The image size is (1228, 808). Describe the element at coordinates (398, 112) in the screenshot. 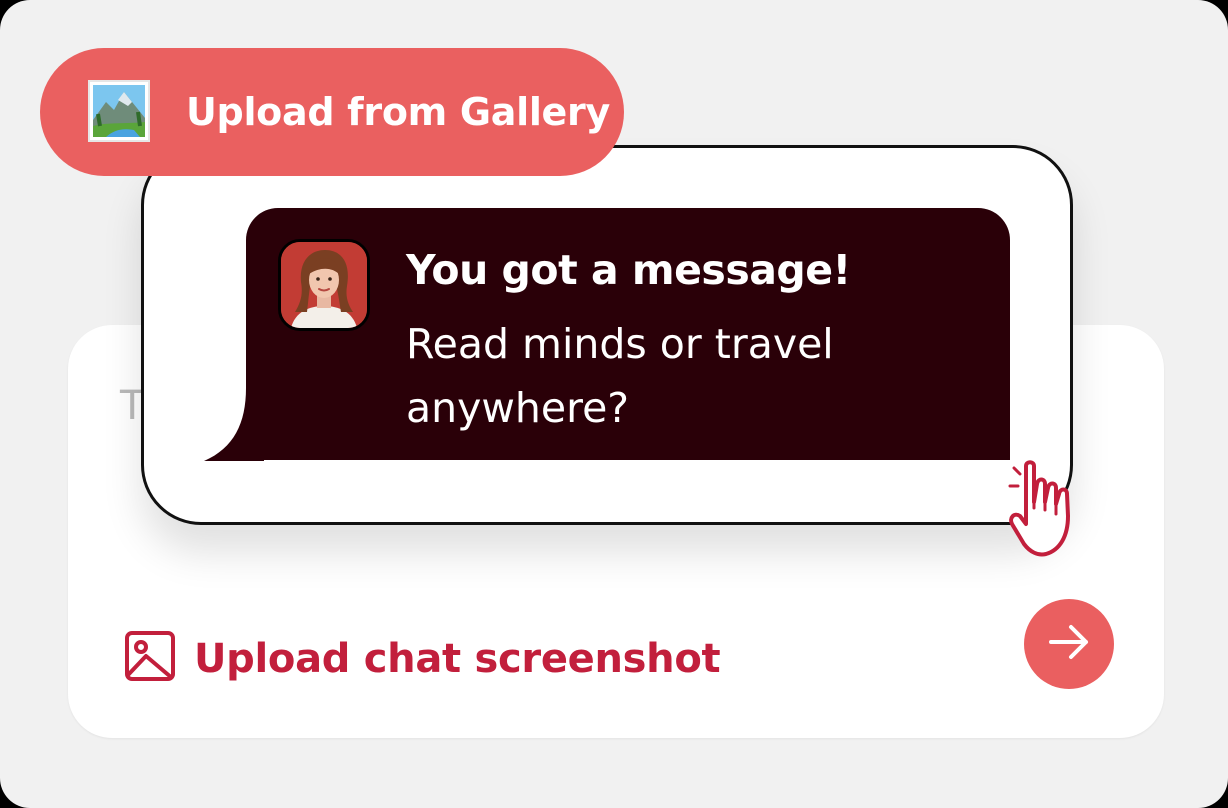

I see `upload-from-gallery-label: Upload from Gallery` at that location.